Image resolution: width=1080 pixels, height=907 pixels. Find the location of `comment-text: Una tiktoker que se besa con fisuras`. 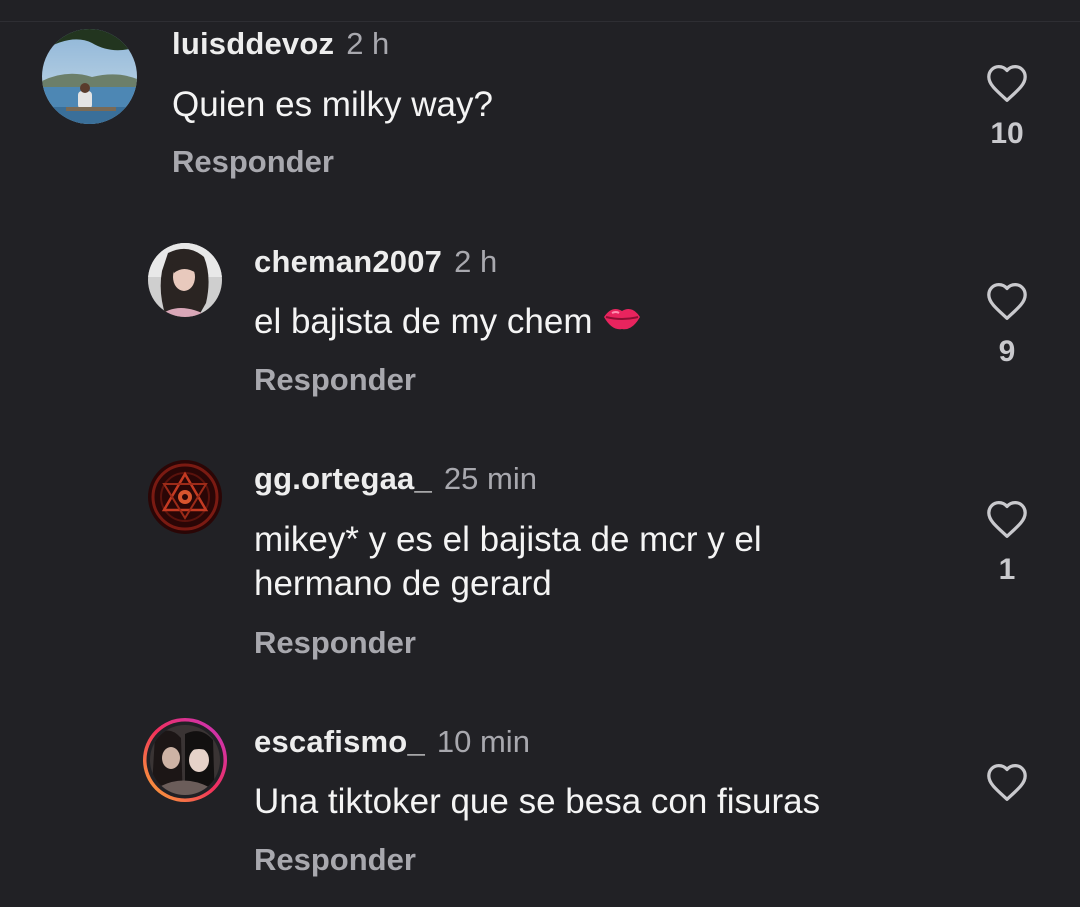

comment-text: Una tiktoker que se besa con fisuras is located at coordinates (537, 801).